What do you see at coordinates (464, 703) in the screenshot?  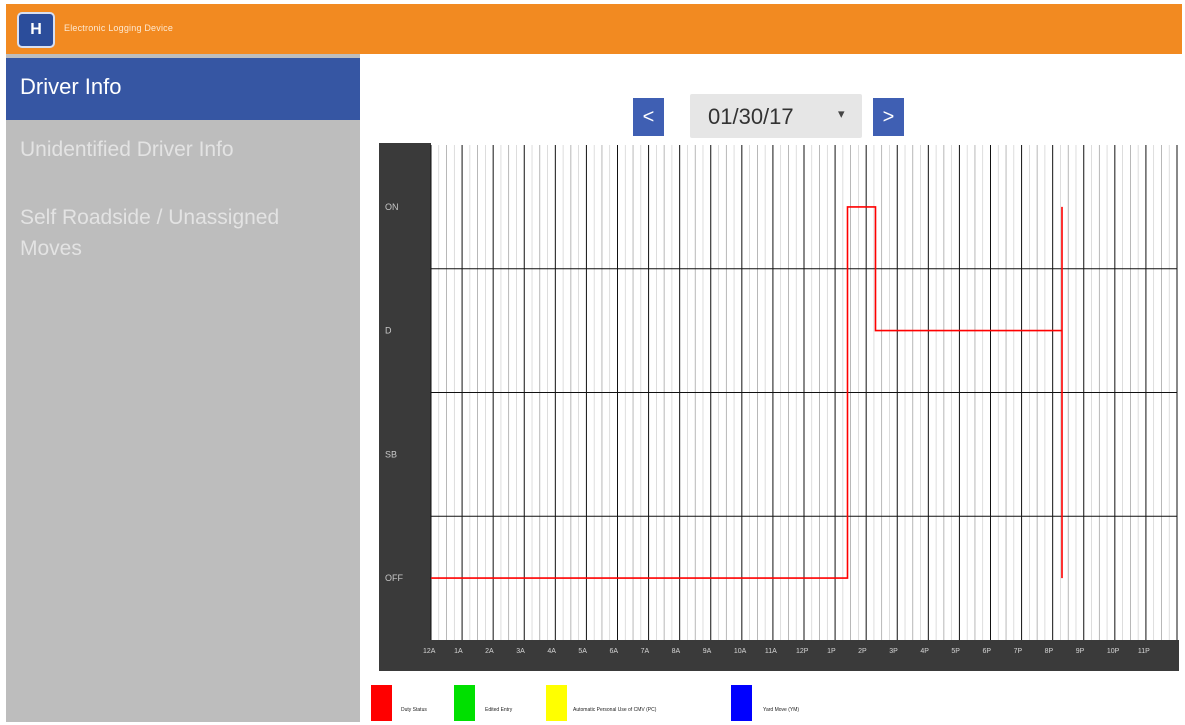 I see `legend-swatch-edited-entry` at bounding box center [464, 703].